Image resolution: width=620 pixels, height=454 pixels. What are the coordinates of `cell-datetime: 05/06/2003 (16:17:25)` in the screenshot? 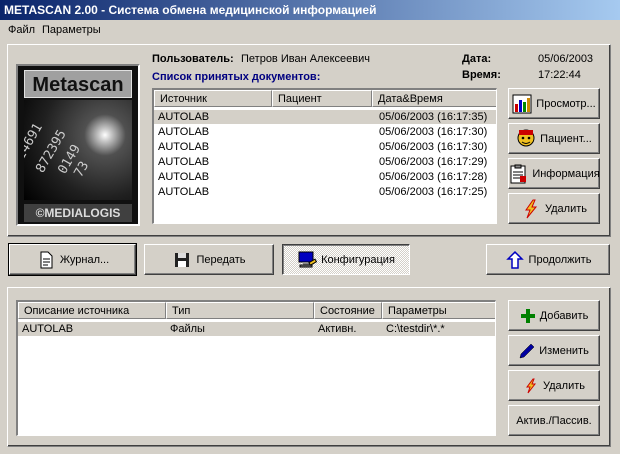 It's located at (433, 192).